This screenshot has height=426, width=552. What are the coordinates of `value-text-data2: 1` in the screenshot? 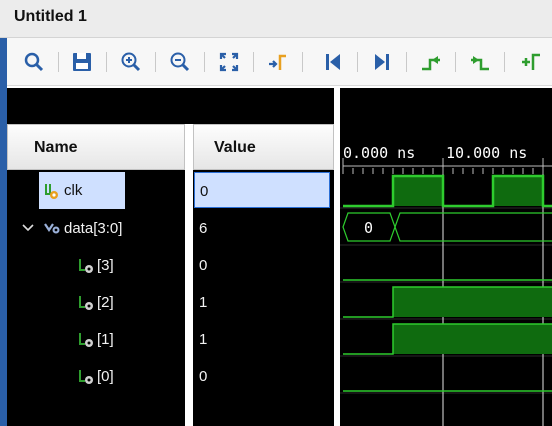 It's located at (203, 302).